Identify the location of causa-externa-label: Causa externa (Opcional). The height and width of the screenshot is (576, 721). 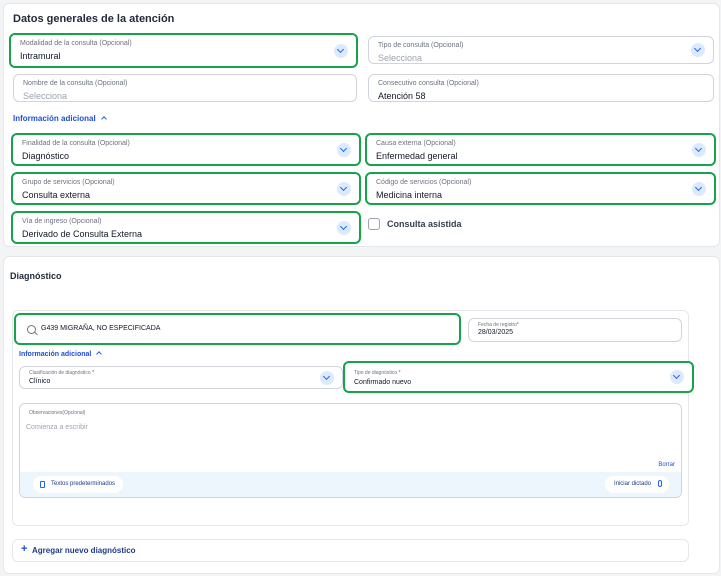
(416, 143).